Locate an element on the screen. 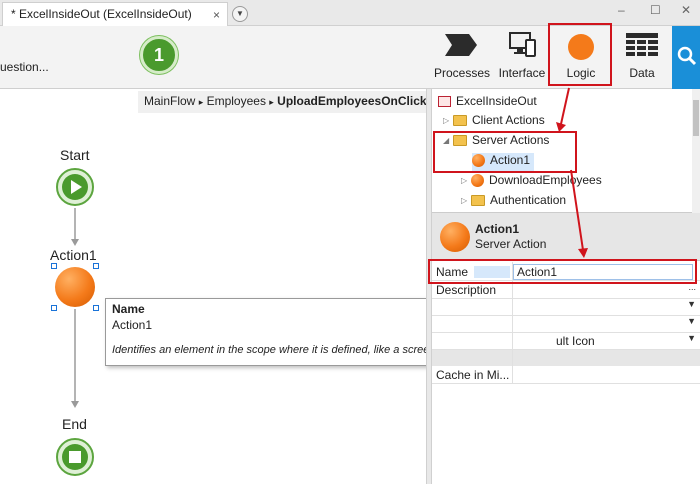 This screenshot has height=484, width=700. tree-item-client-actions: ▷ Client Actions is located at coordinates (494, 122).